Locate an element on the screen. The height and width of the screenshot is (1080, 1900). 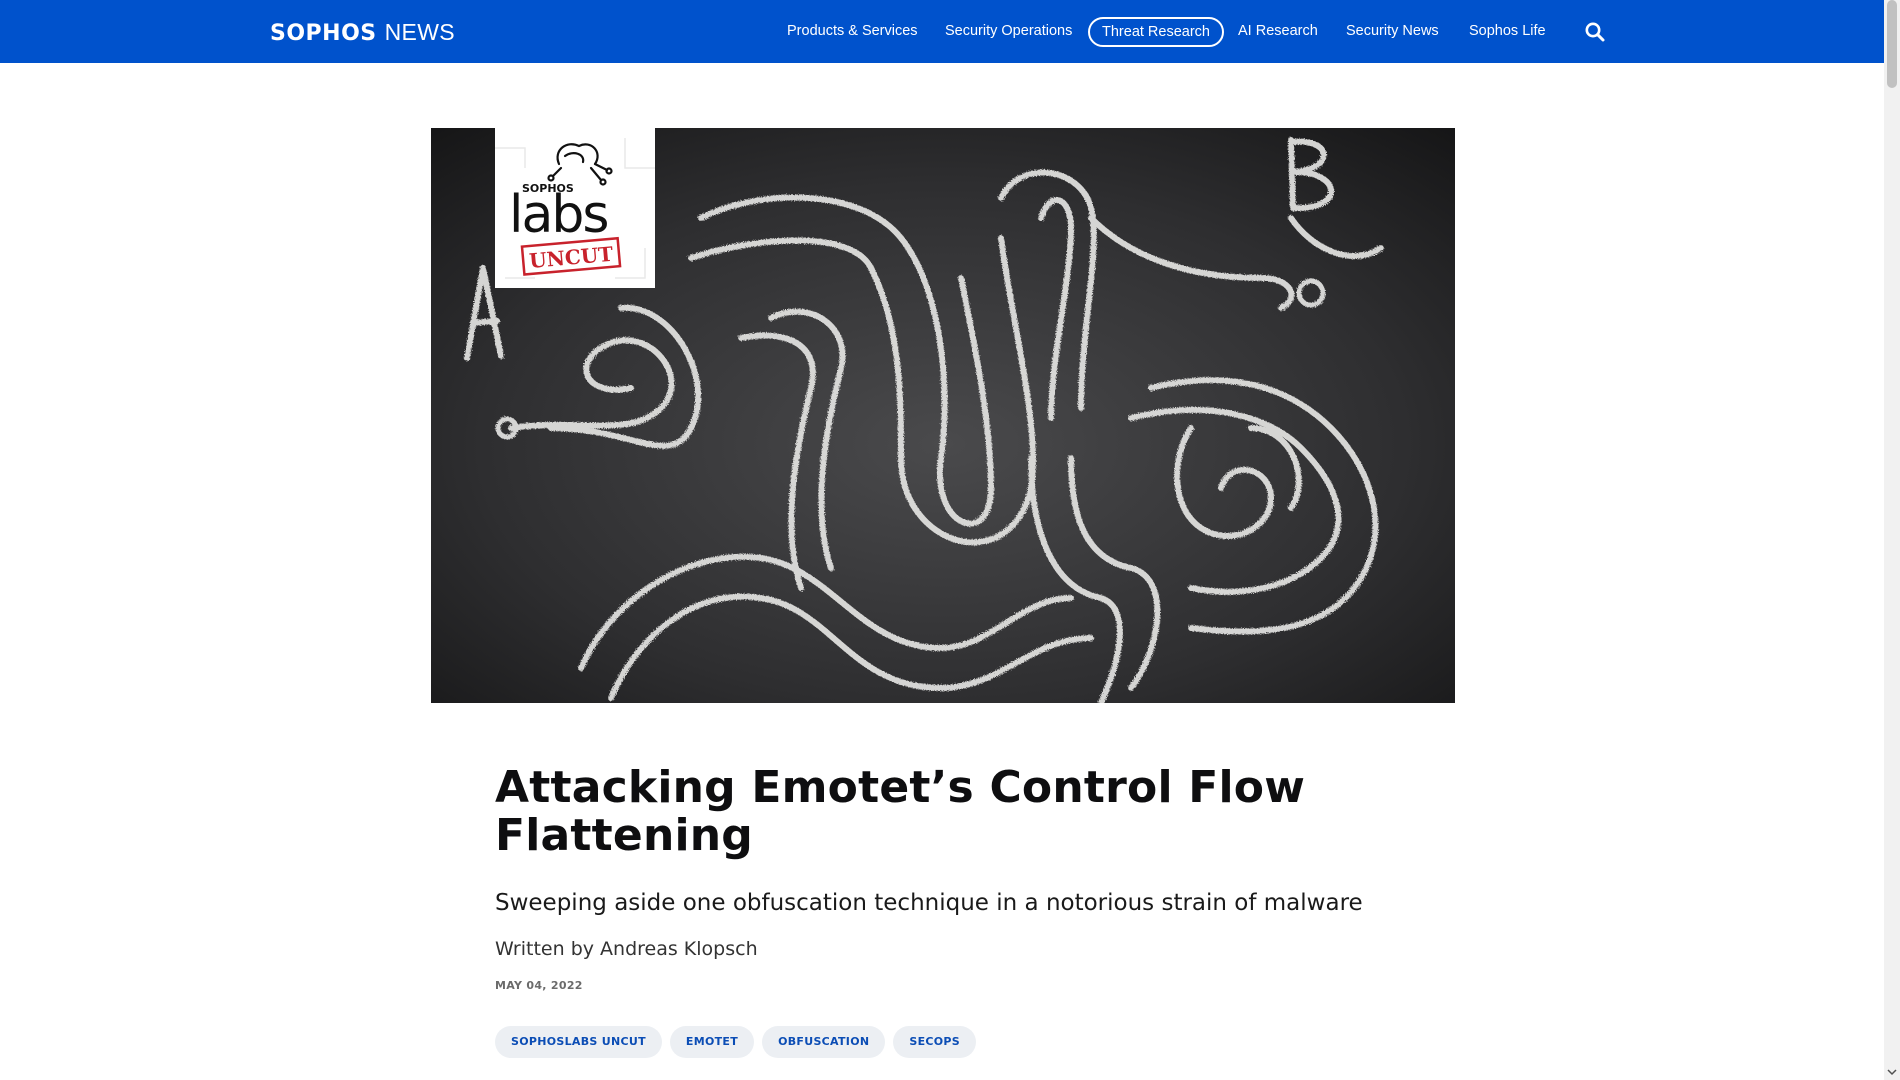
article-byline: Written by Andreas Klopsch is located at coordinates (626, 949).